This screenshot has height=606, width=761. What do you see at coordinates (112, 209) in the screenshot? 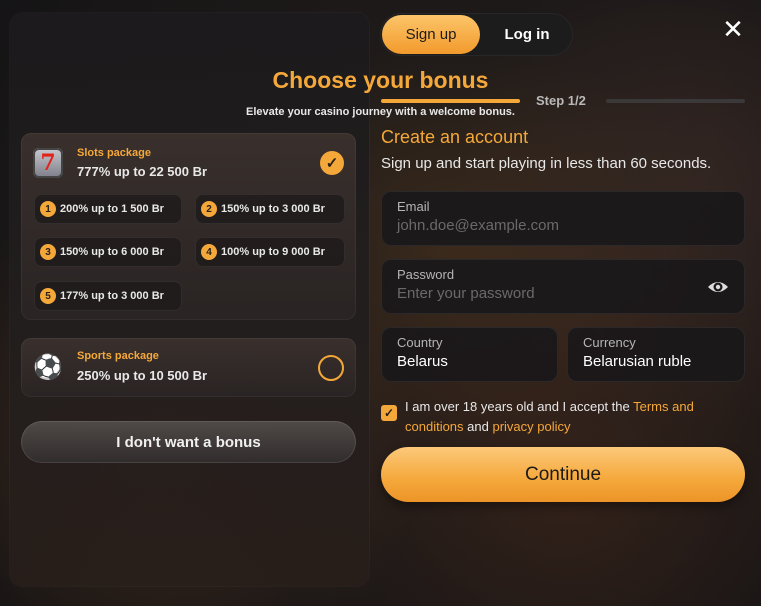
I see `slots-option-label: 200% up to 1 500 Br` at bounding box center [112, 209].